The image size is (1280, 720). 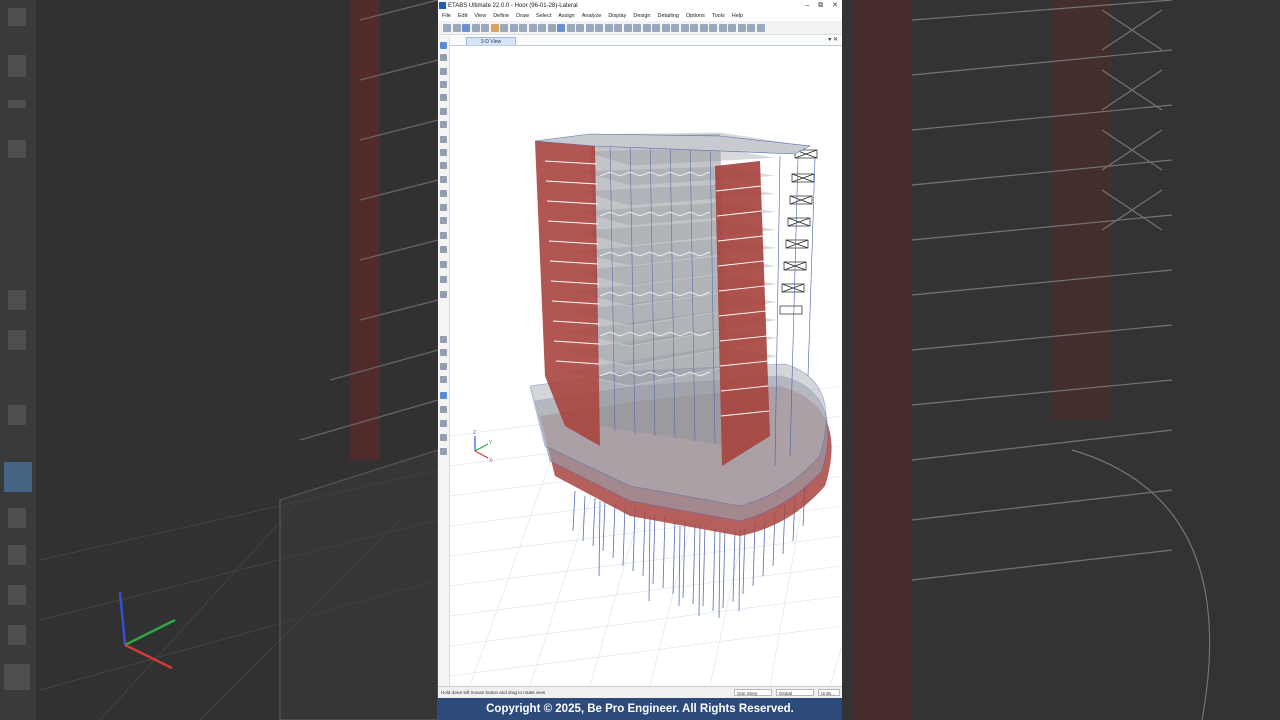 I want to click on snap-midpoint-icon, so click(x=443, y=409).